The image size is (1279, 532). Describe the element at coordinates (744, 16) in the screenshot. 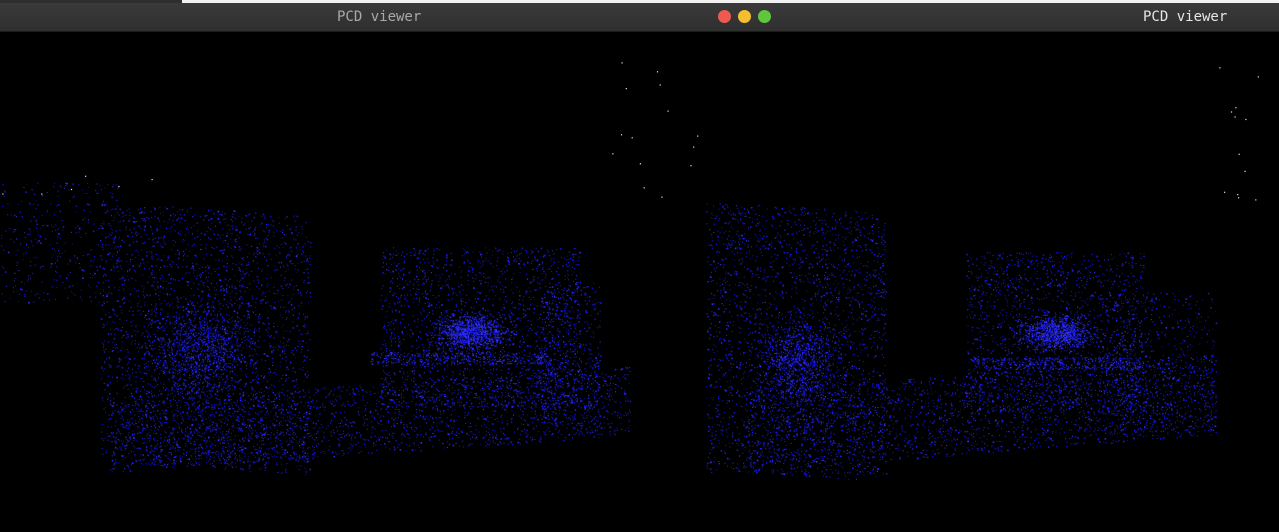

I see `minimize-icon` at that location.